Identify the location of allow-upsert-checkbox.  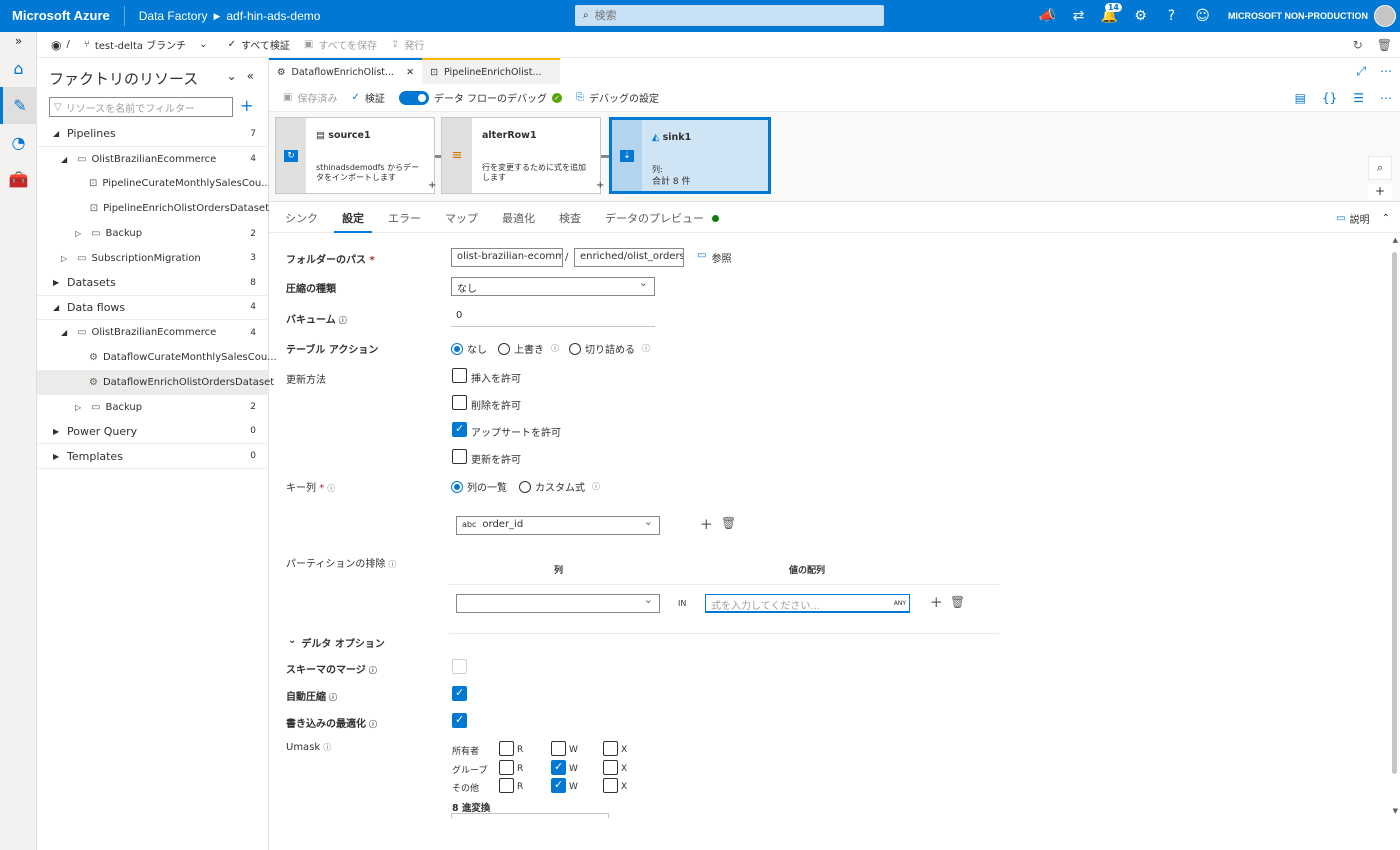
(459, 429).